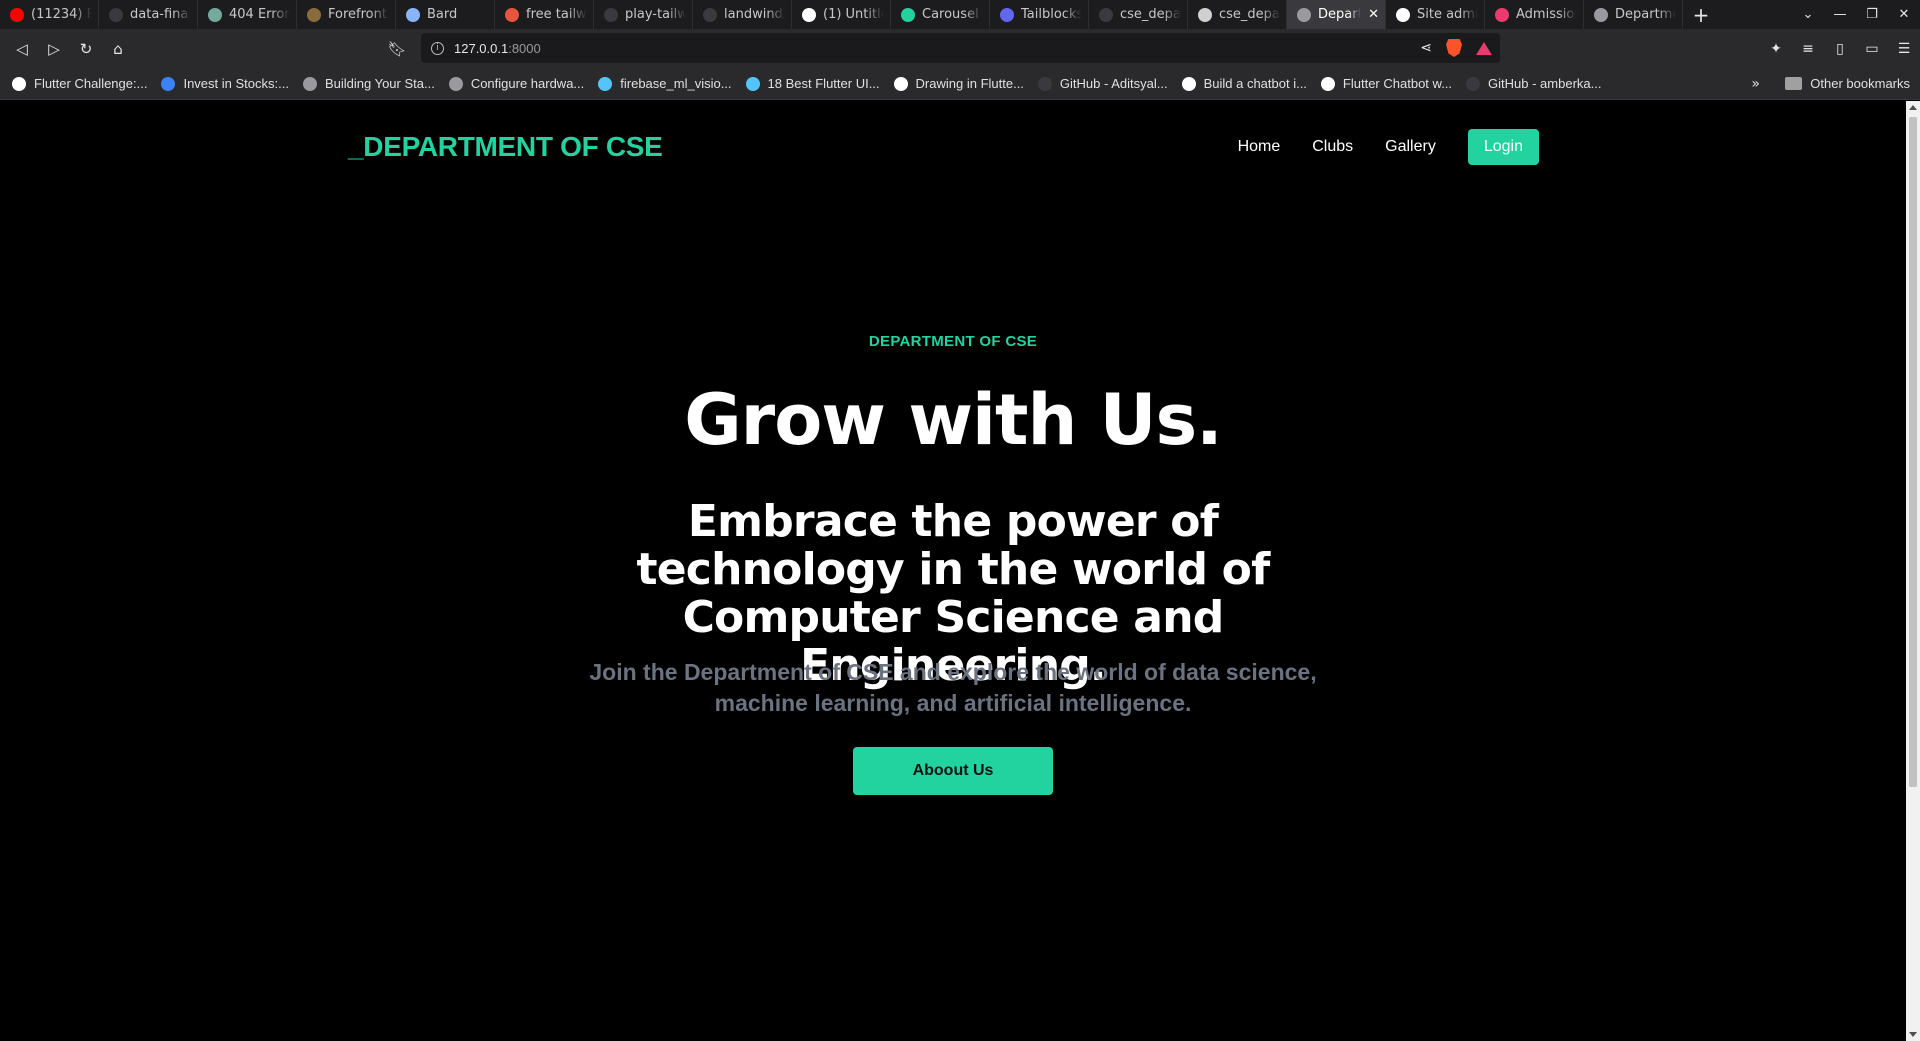 The image size is (1920, 1041). What do you see at coordinates (1840, 49) in the screenshot?
I see `sidebar-icon: ▯` at bounding box center [1840, 49].